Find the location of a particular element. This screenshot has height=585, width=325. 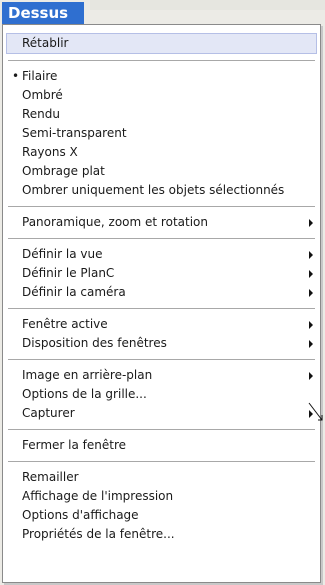

viewport-title-tab: Dessus is located at coordinates (43, 13).